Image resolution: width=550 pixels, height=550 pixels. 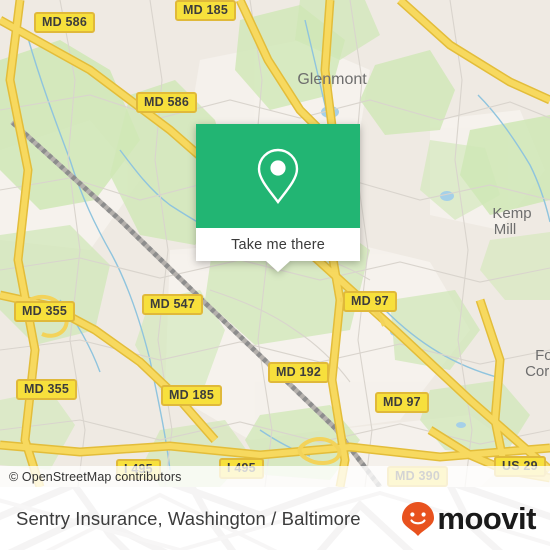 I want to click on location-popup-card: Take me there, so click(x=278, y=198).